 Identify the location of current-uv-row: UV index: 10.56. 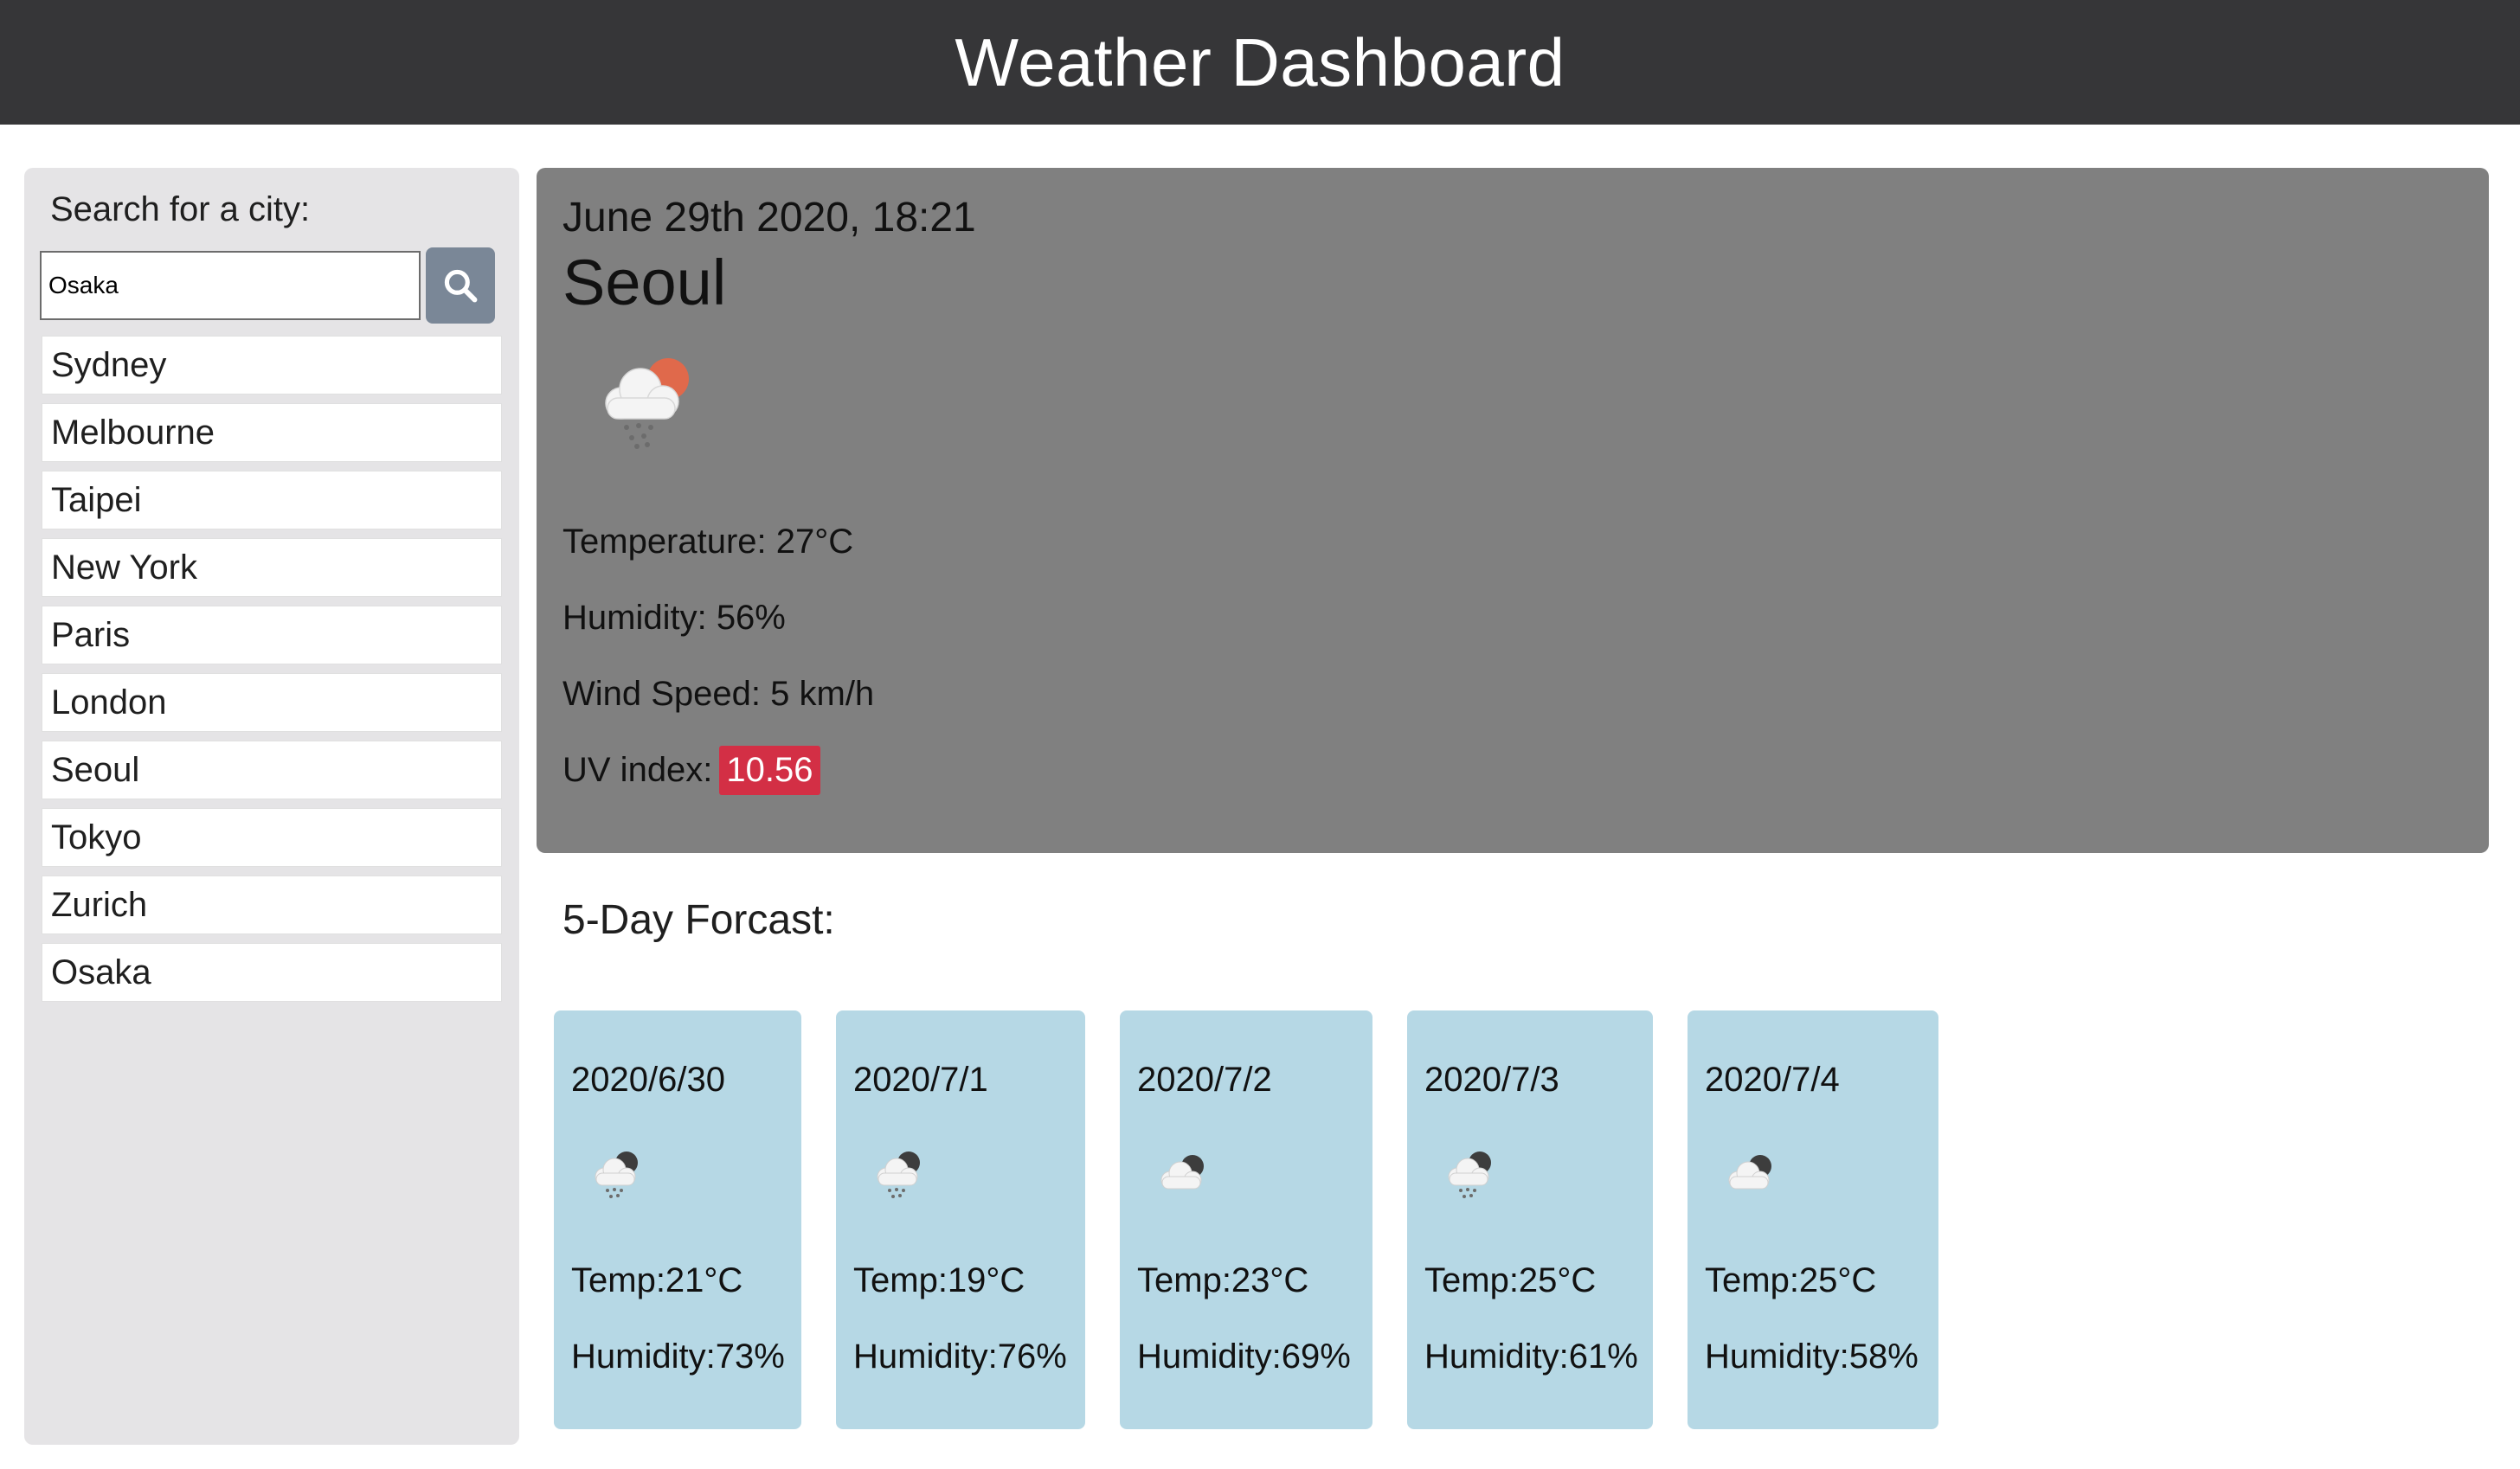
(691, 770).